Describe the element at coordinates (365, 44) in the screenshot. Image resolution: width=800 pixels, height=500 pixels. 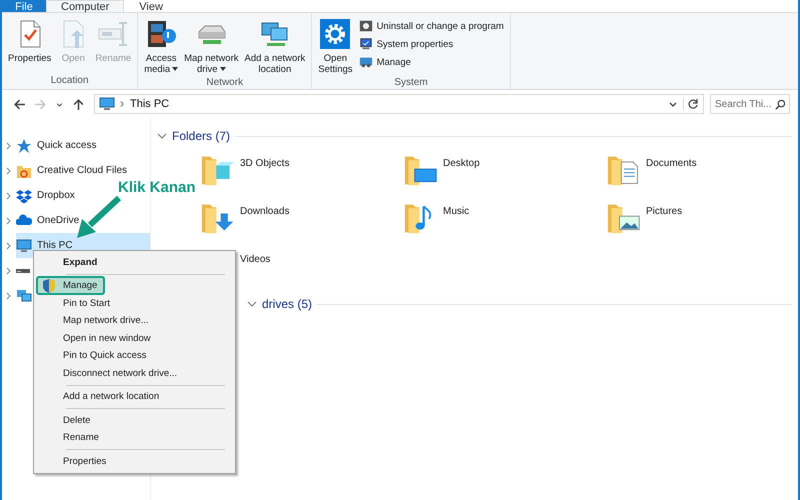
I see `computer-check-icon` at that location.